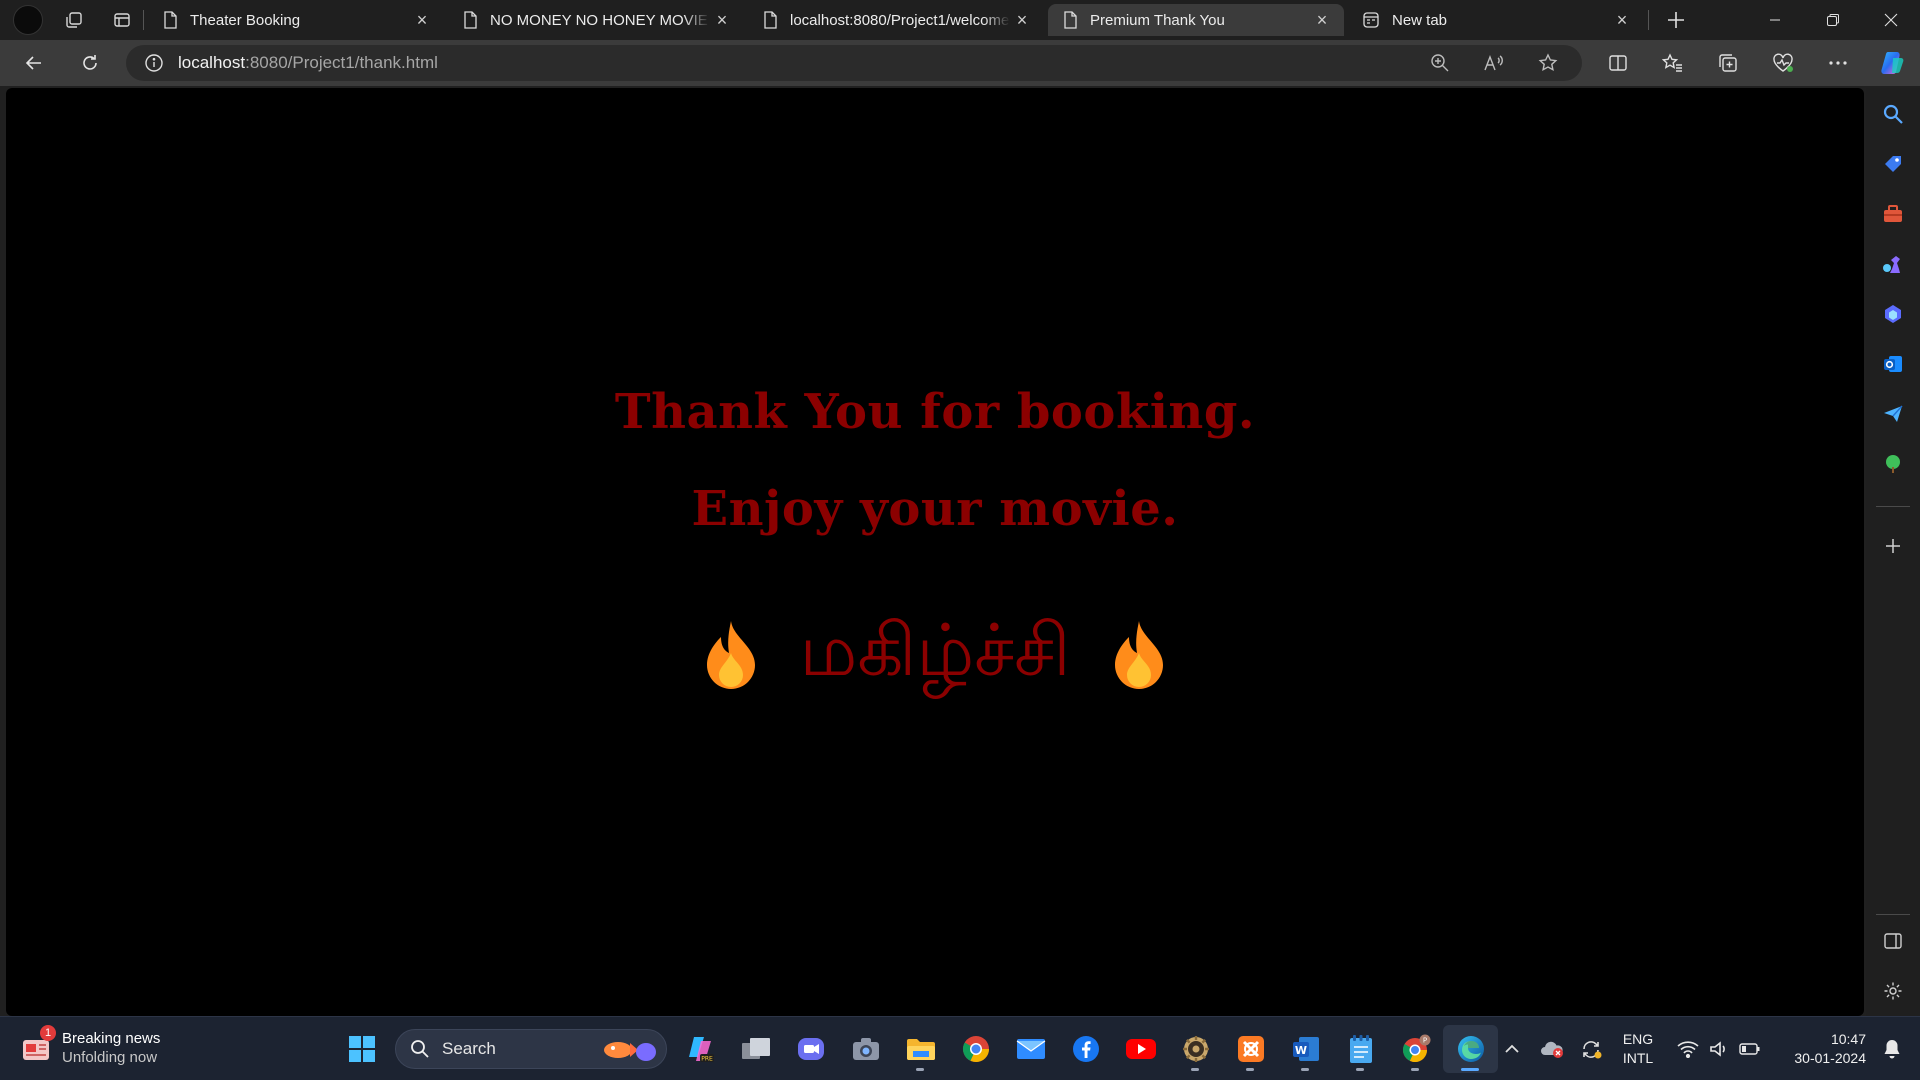 The height and width of the screenshot is (1080, 1920). Describe the element at coordinates (1420, 20) in the screenshot. I see `tab-title: New tab` at that location.